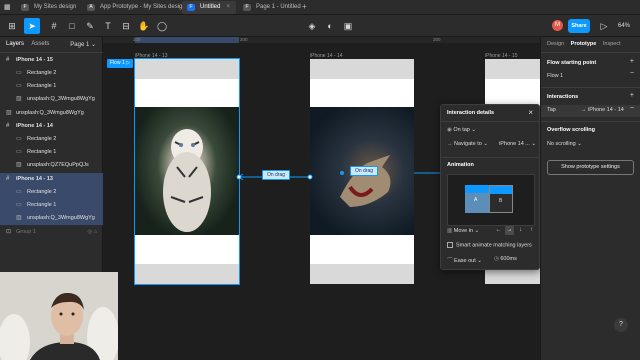 Image resolution: width=640 pixels, height=360 pixels. Describe the element at coordinates (80, 45) in the screenshot. I see `page-label: Page 1` at that location.